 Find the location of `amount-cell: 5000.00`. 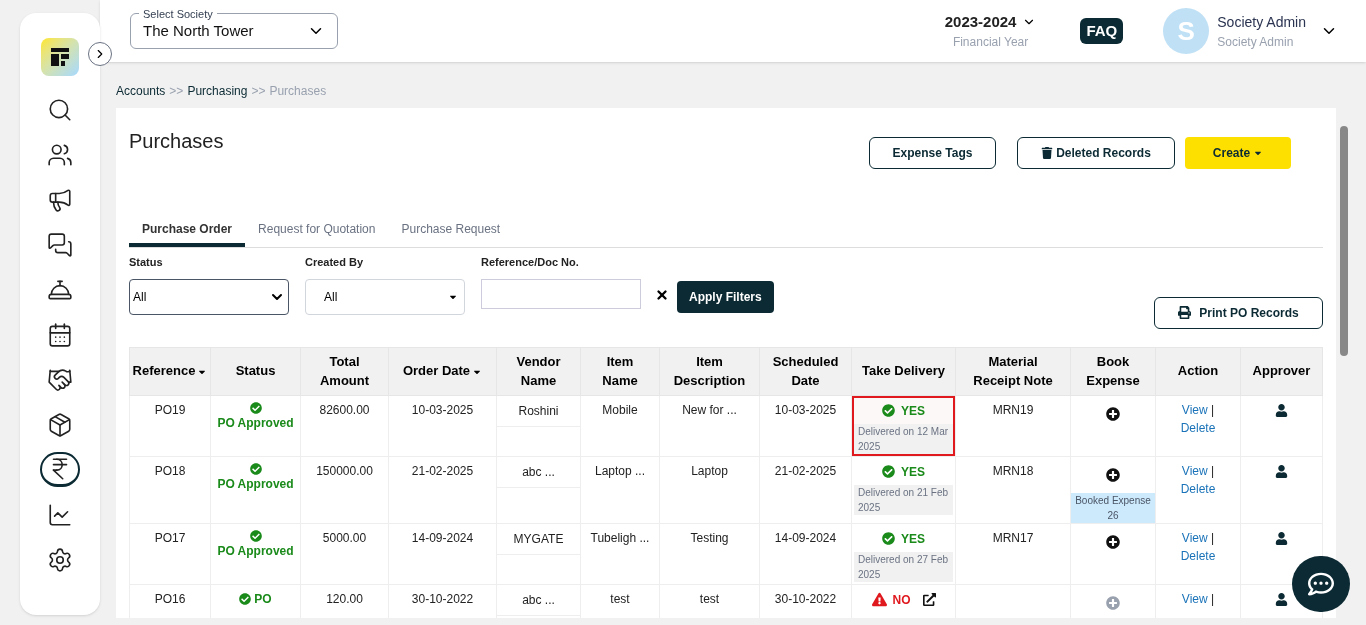

amount-cell: 5000.00 is located at coordinates (344, 553).